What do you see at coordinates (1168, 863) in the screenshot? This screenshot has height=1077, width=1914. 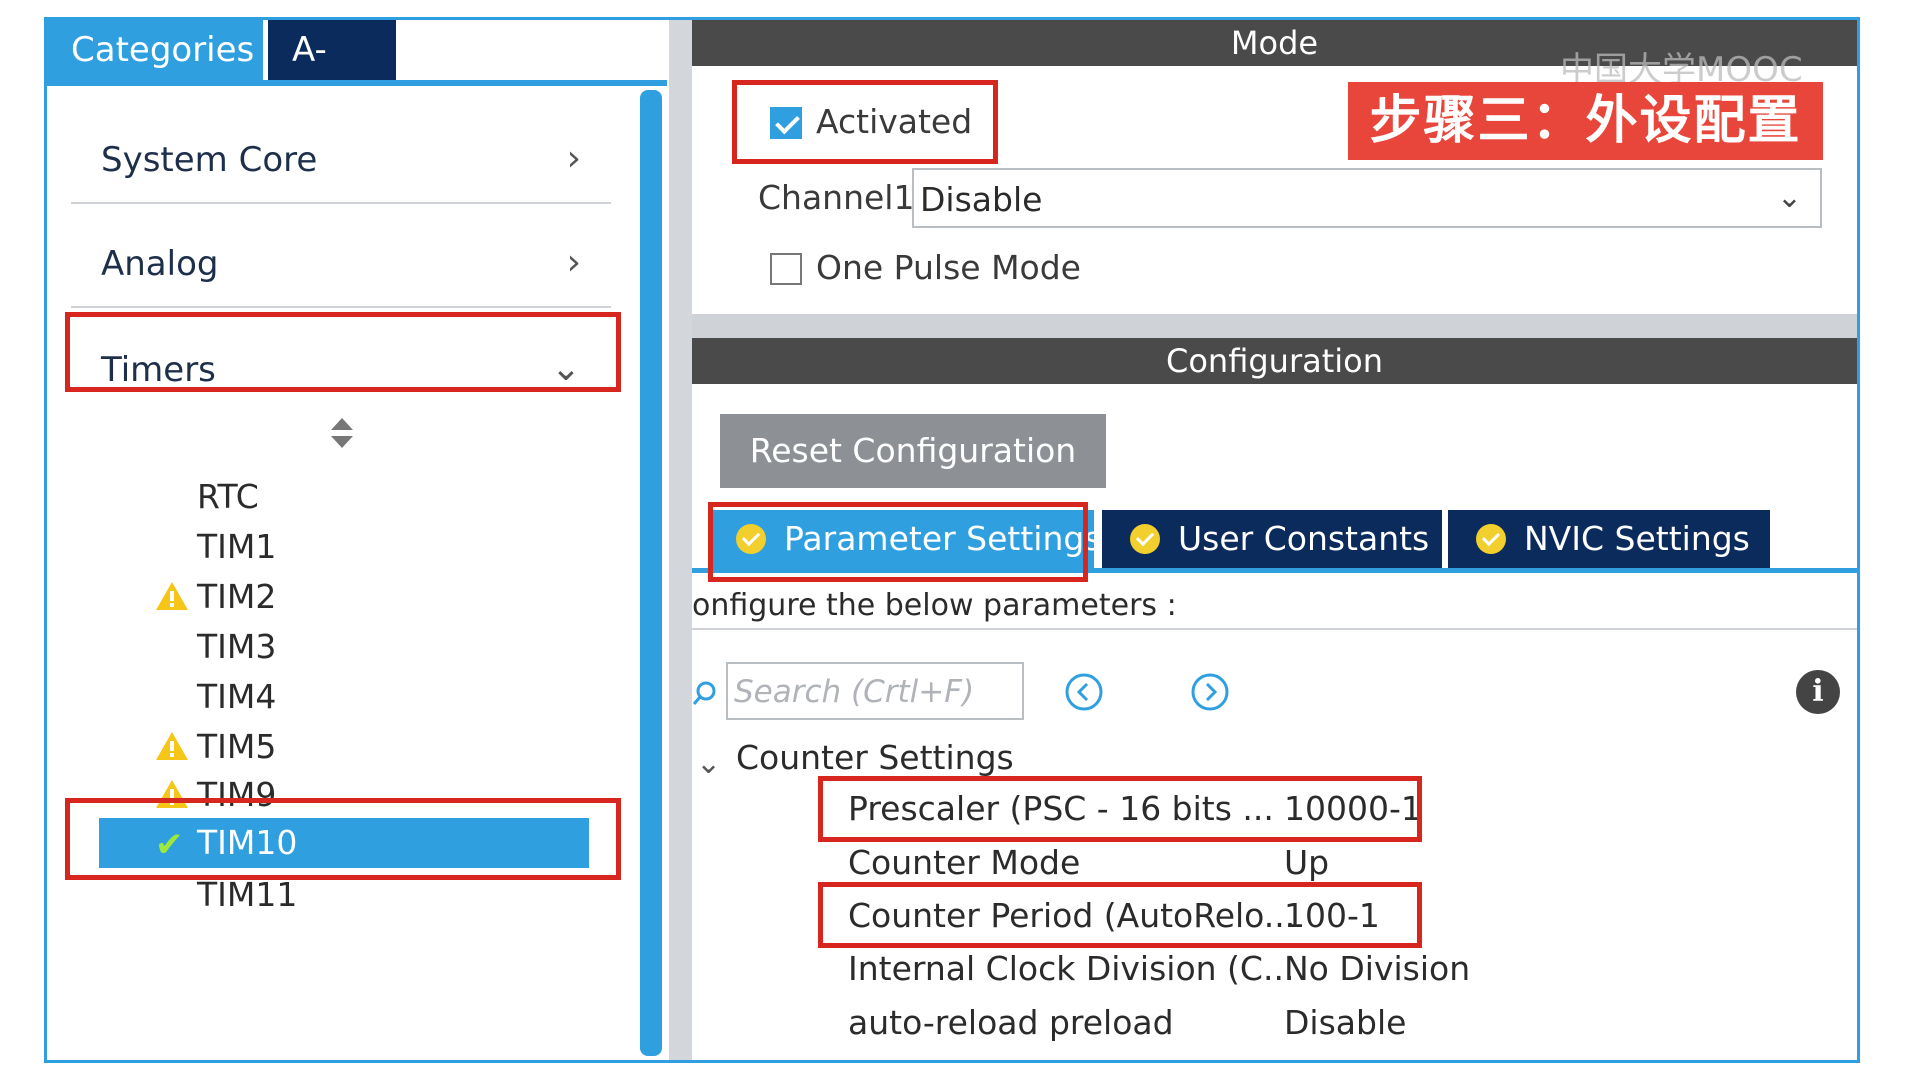 I see `param-row-counter-mode: Counter Mode Up` at bounding box center [1168, 863].